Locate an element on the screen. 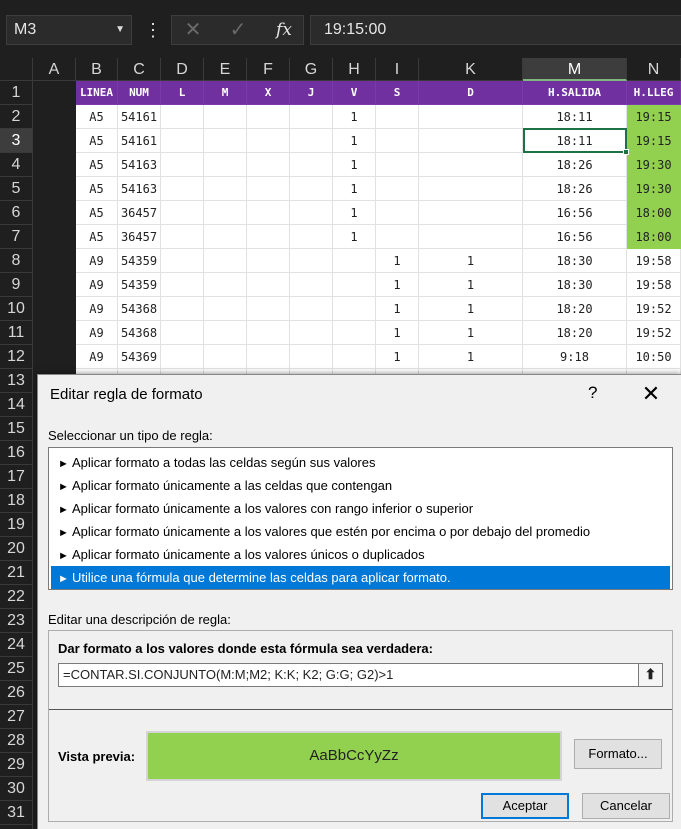 The height and width of the screenshot is (829, 681). column-header-d: D is located at coordinates (182, 69).